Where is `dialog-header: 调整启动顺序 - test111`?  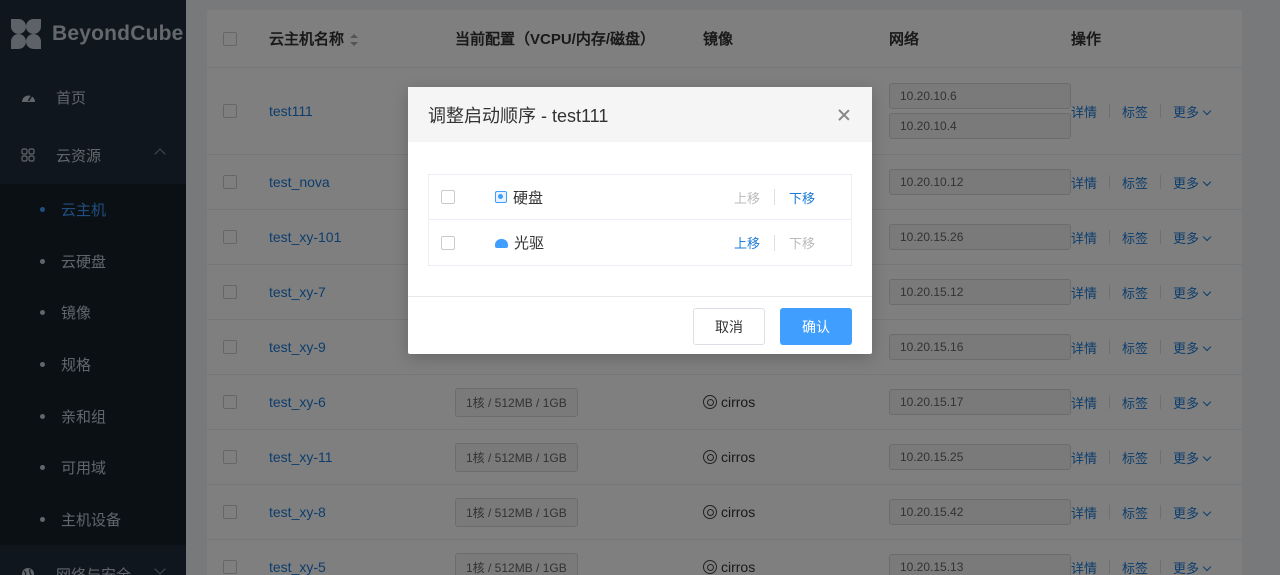
dialog-header: 调整启动顺序 - test111 is located at coordinates (640, 114).